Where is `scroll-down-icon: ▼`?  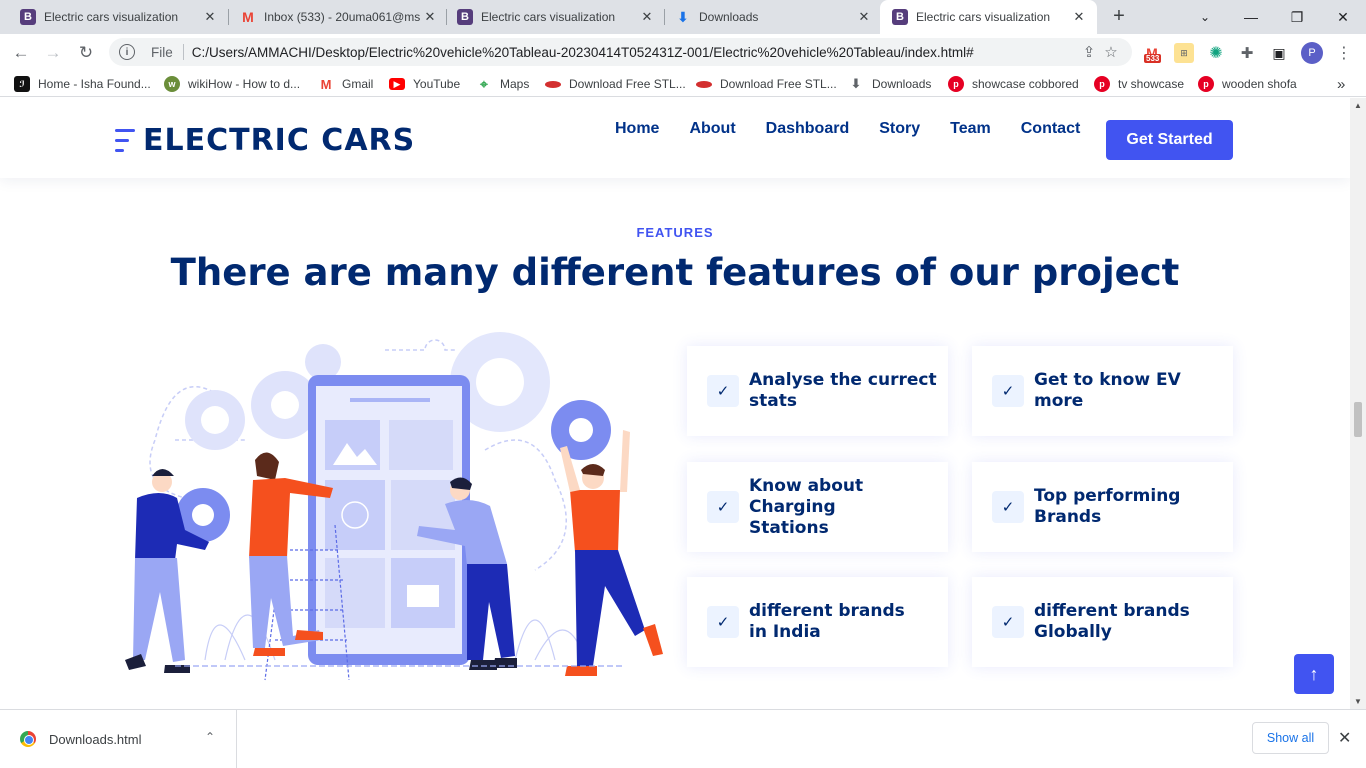 scroll-down-icon: ▼ is located at coordinates (1358, 701).